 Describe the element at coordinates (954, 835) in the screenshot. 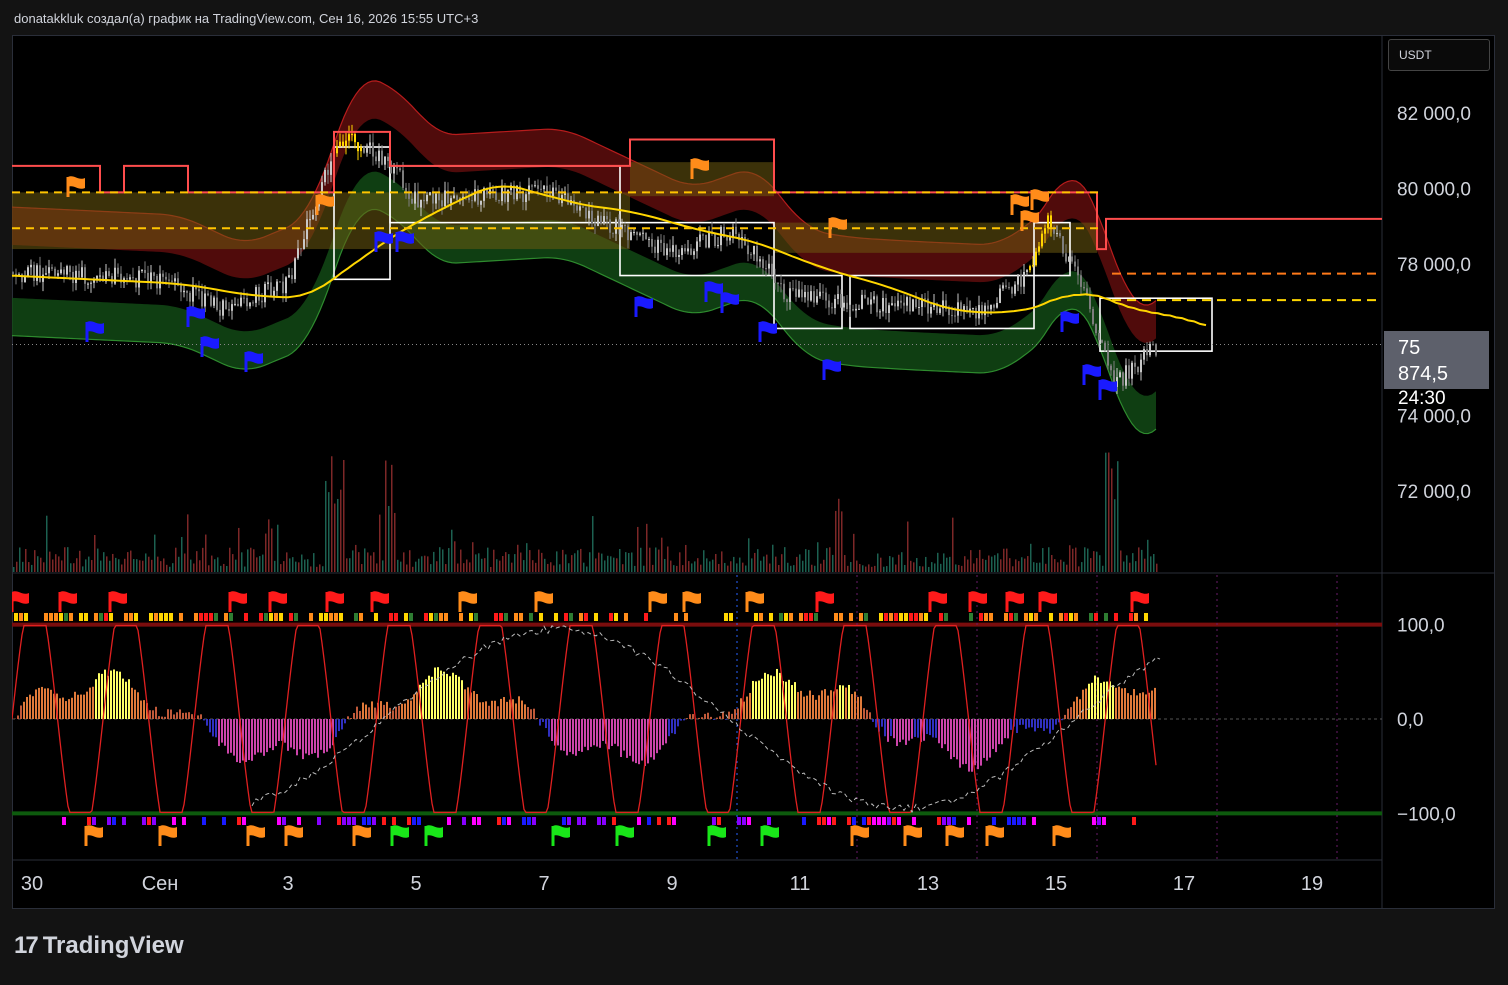

I see `osc-orange-flag-icon` at that location.